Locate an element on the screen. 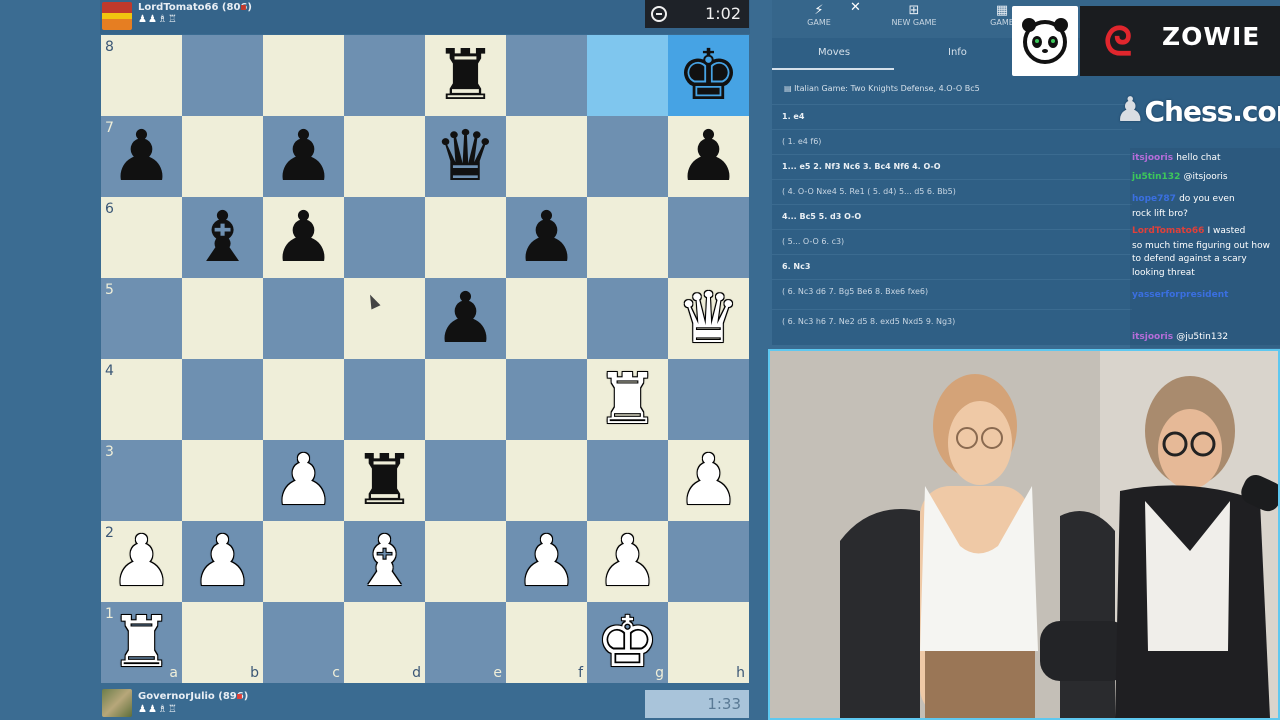 The height and width of the screenshot is (720, 1280). top-player-avatar is located at coordinates (117, 16).